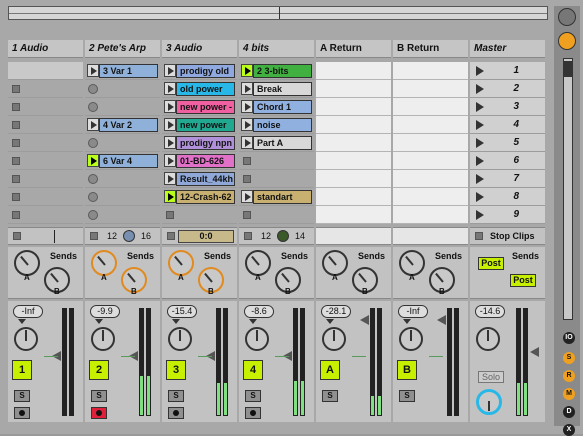 The width and height of the screenshot is (583, 436). Describe the element at coordinates (122, 49) in the screenshot. I see `track-header: 2 Pete's Arp` at that location.